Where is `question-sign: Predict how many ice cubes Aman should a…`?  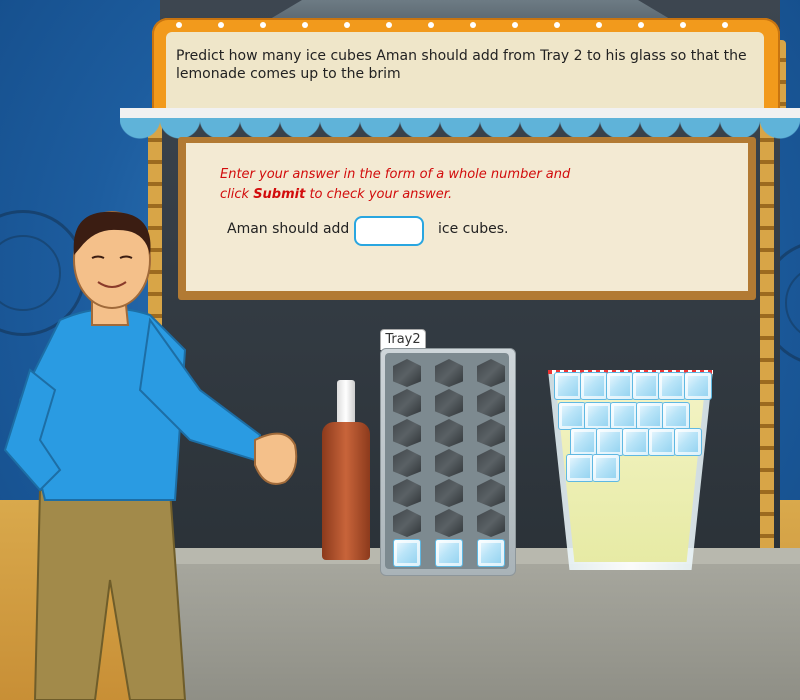
question-sign: Predict how many ice cubes Aman should a… is located at coordinates (466, 65).